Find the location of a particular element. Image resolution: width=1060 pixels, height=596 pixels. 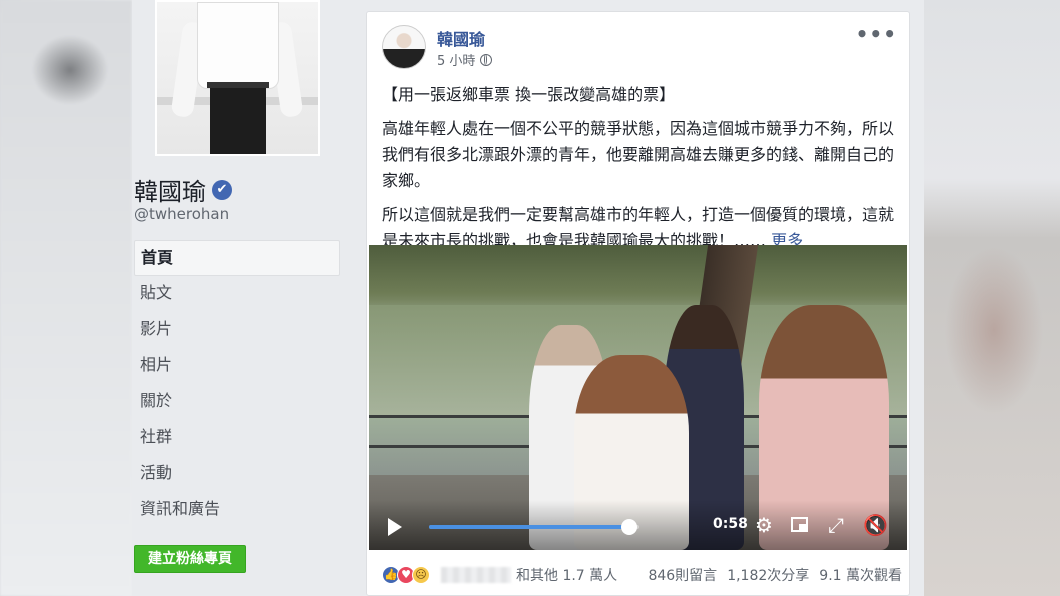

nav-item-posts: 貼文 is located at coordinates (237, 294).